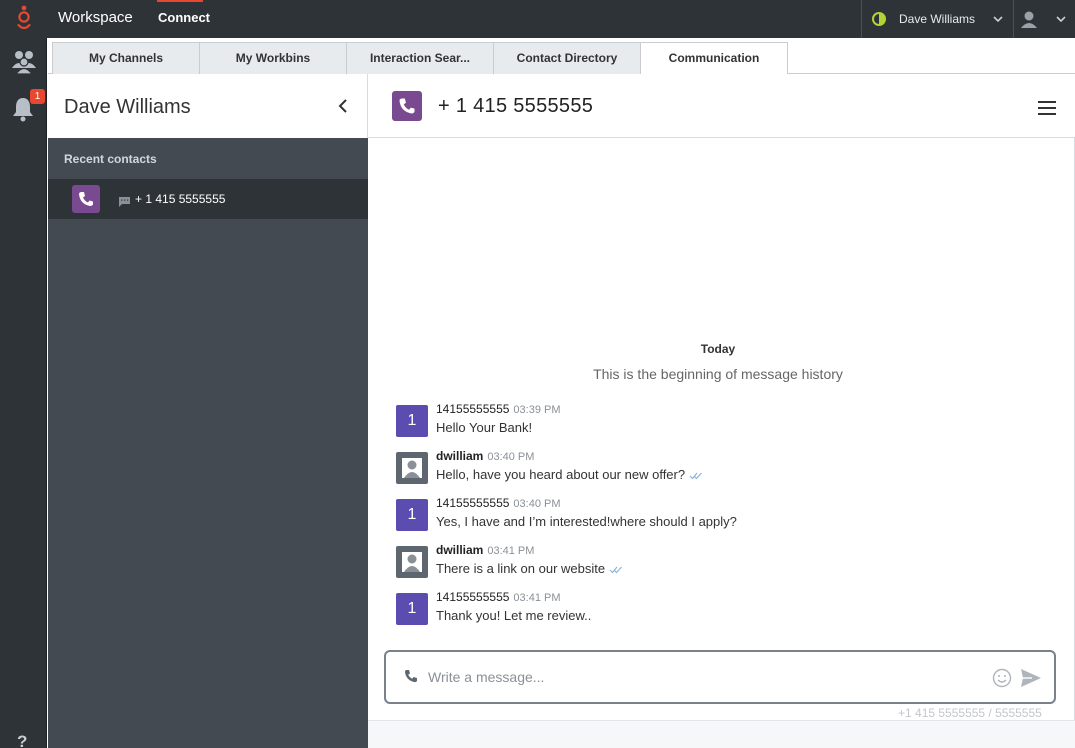  Describe the element at coordinates (180, 1) in the screenshot. I see `active-tab-indicator` at that location.